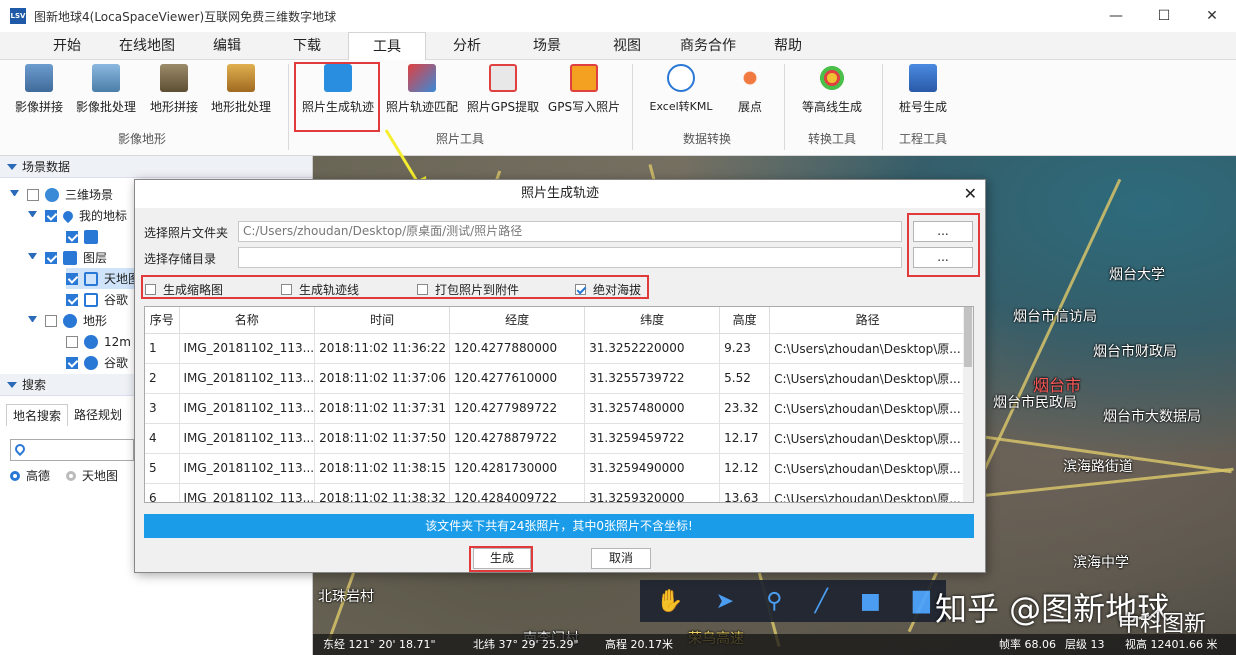 The height and width of the screenshot is (655, 1236). I want to click on tab-help: 帮助, so click(788, 46).